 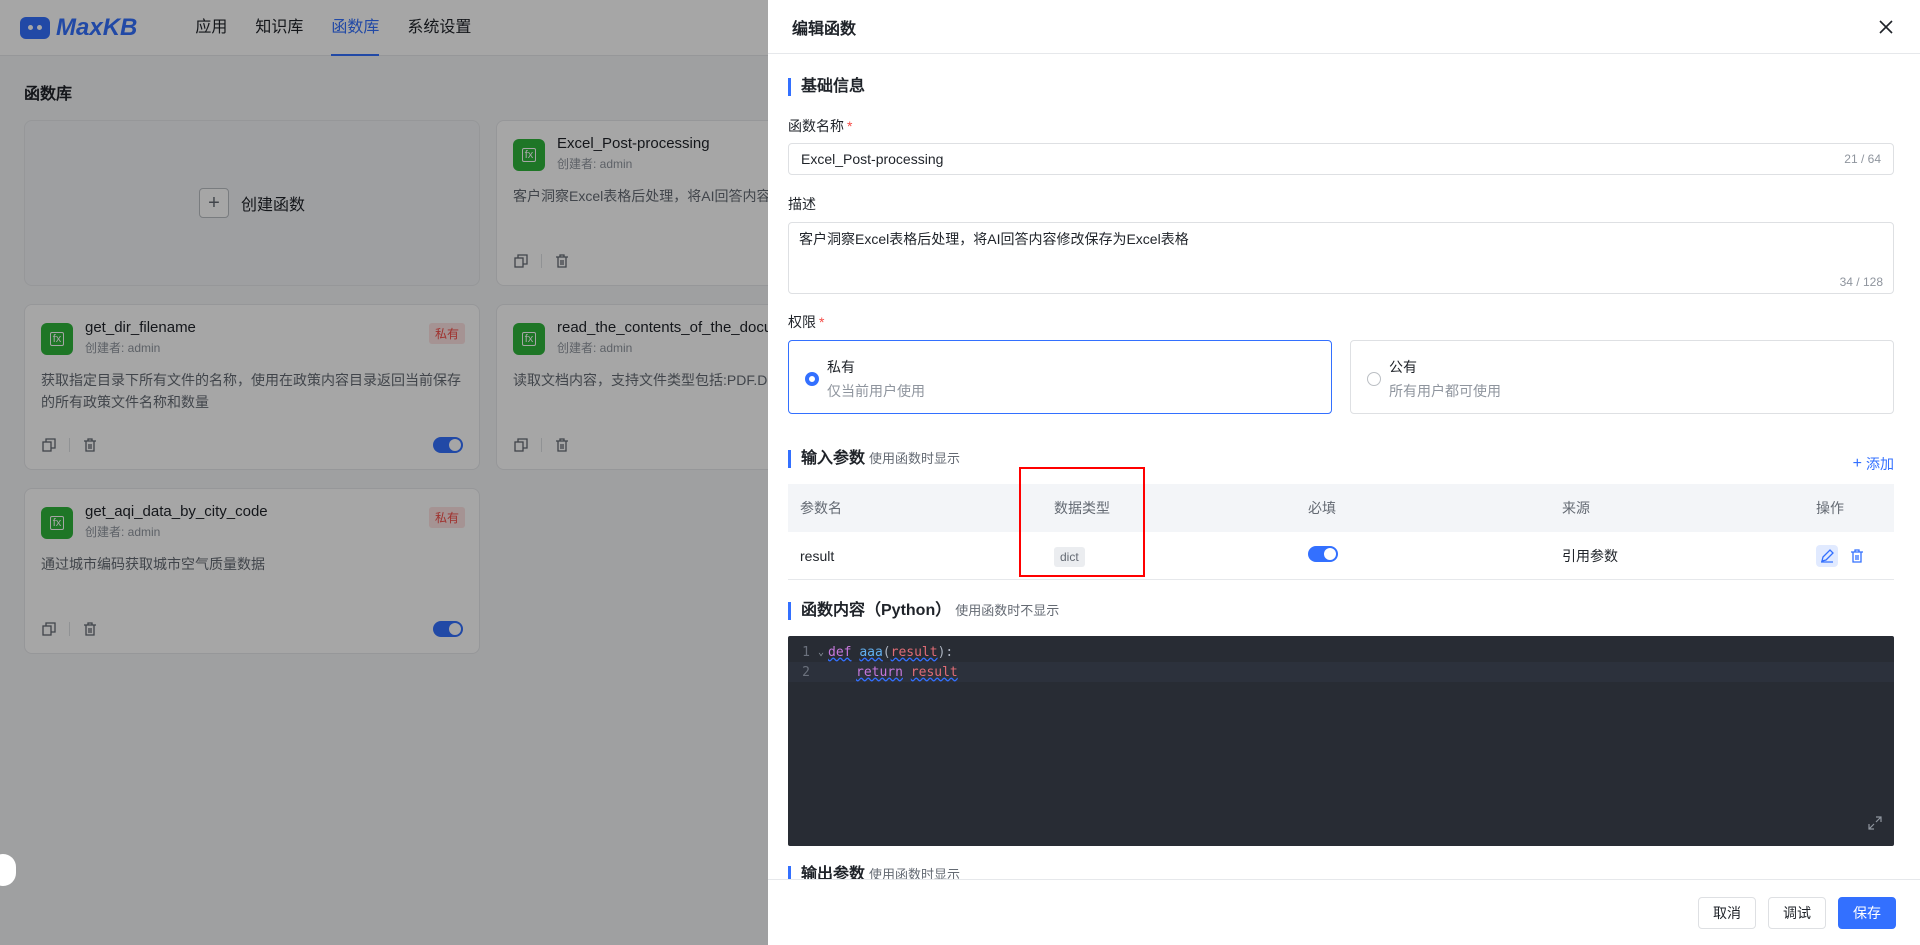 What do you see at coordinates (872, 159) in the screenshot?
I see `function-name-value: Excel_Post-processing` at bounding box center [872, 159].